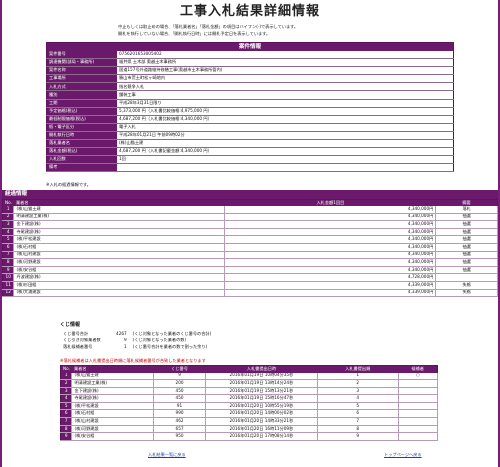 This screenshot has height=467, width=500. Describe the element at coordinates (261, 436) in the screenshot. I see `submit-datetime: 2016年01月20日 17時08分14秒` at that location.